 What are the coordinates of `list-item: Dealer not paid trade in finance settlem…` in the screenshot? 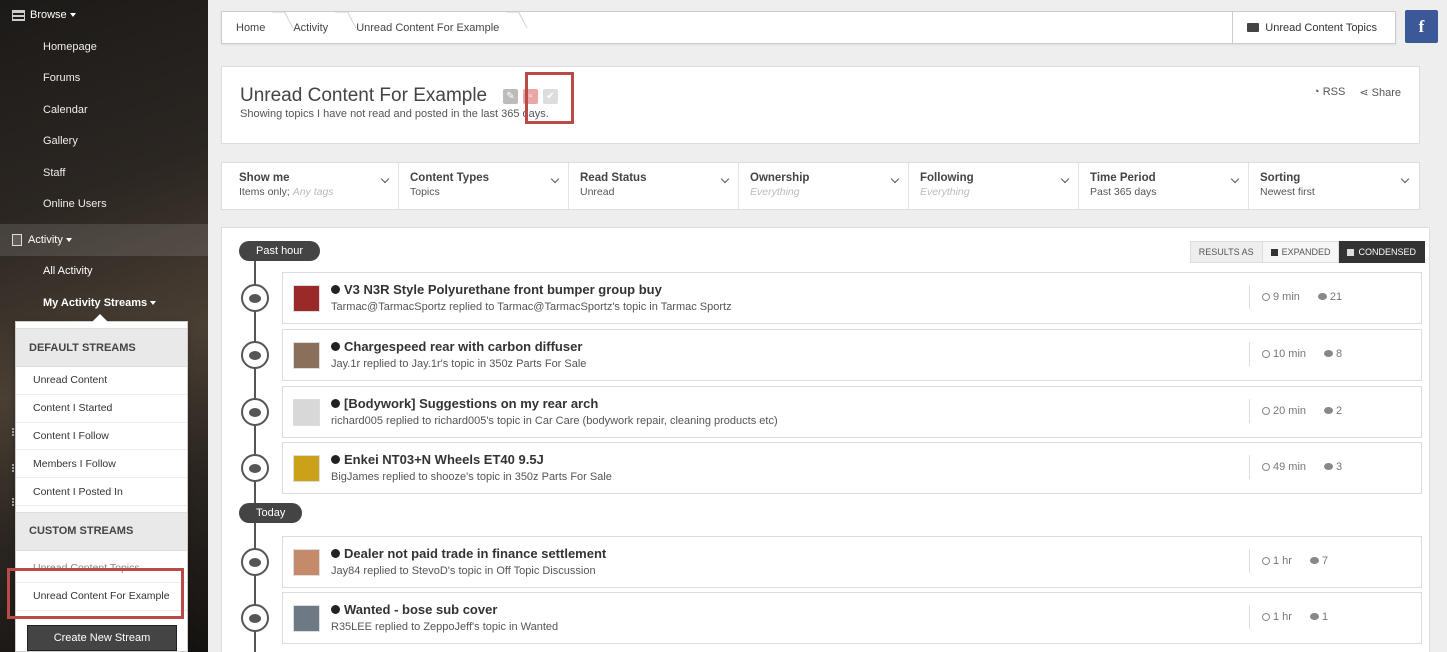 It's located at (852, 562).